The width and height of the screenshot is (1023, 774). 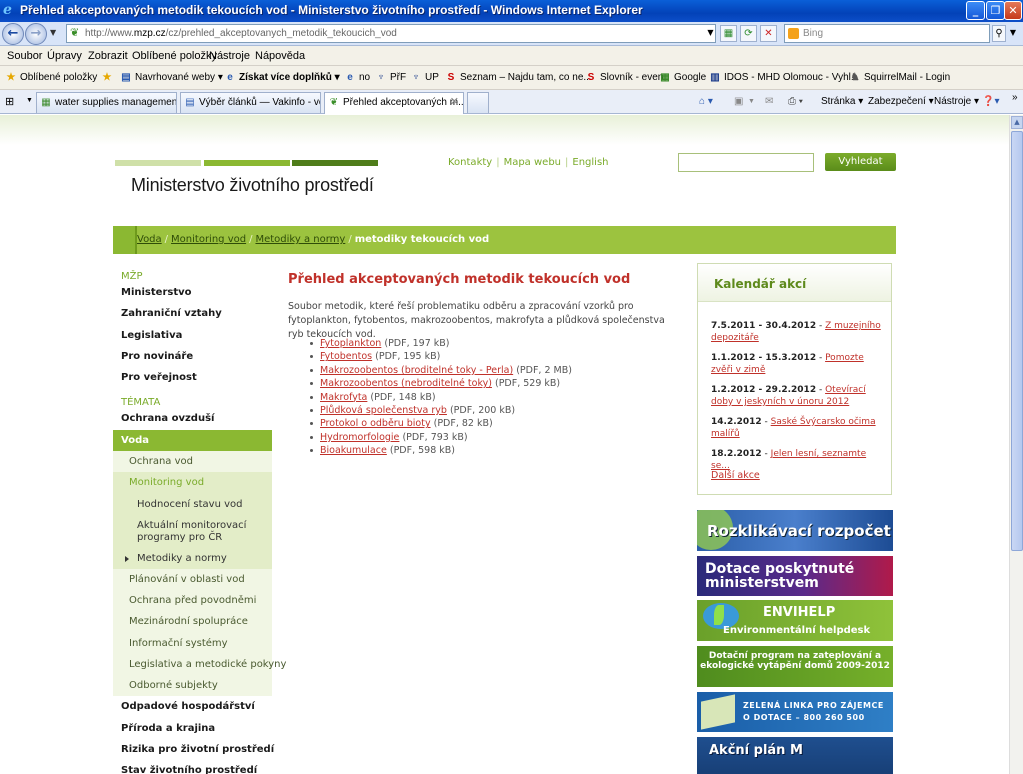 What do you see at coordinates (192, 600) in the screenshot?
I see `nav-ochrana-pred-povodnemi: Ochrana před povodněmi` at bounding box center [192, 600].